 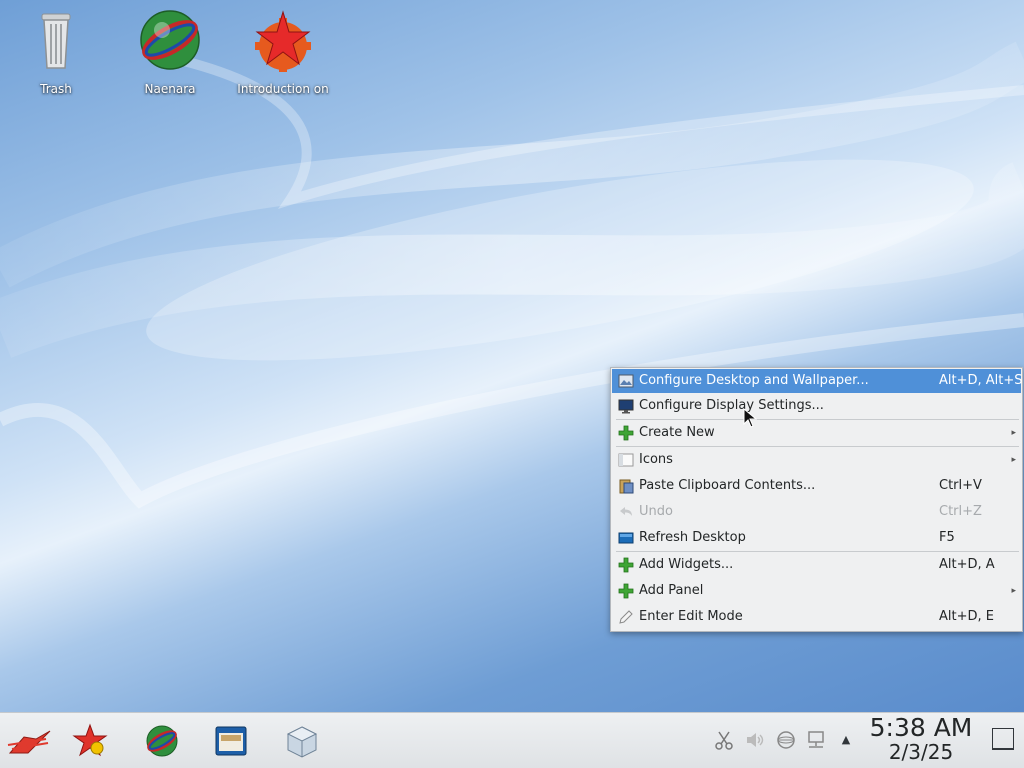 What do you see at coordinates (671, 590) in the screenshot?
I see `menu-item-label: Add Panel` at bounding box center [671, 590].